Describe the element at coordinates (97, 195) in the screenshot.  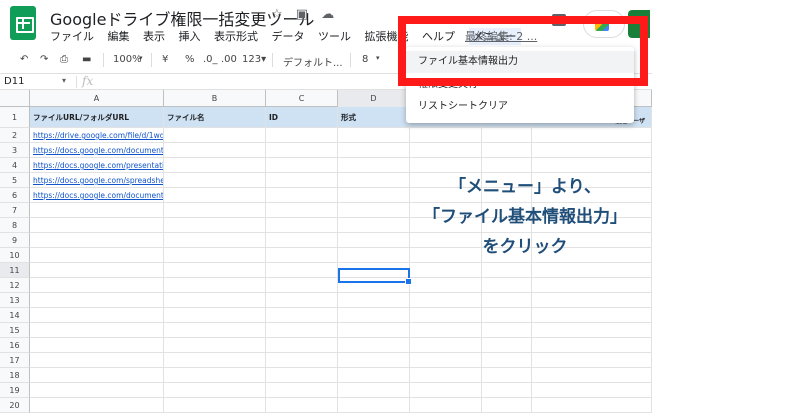
I see `url-link-cell: https://docs.google.com/document/d/1I` at that location.